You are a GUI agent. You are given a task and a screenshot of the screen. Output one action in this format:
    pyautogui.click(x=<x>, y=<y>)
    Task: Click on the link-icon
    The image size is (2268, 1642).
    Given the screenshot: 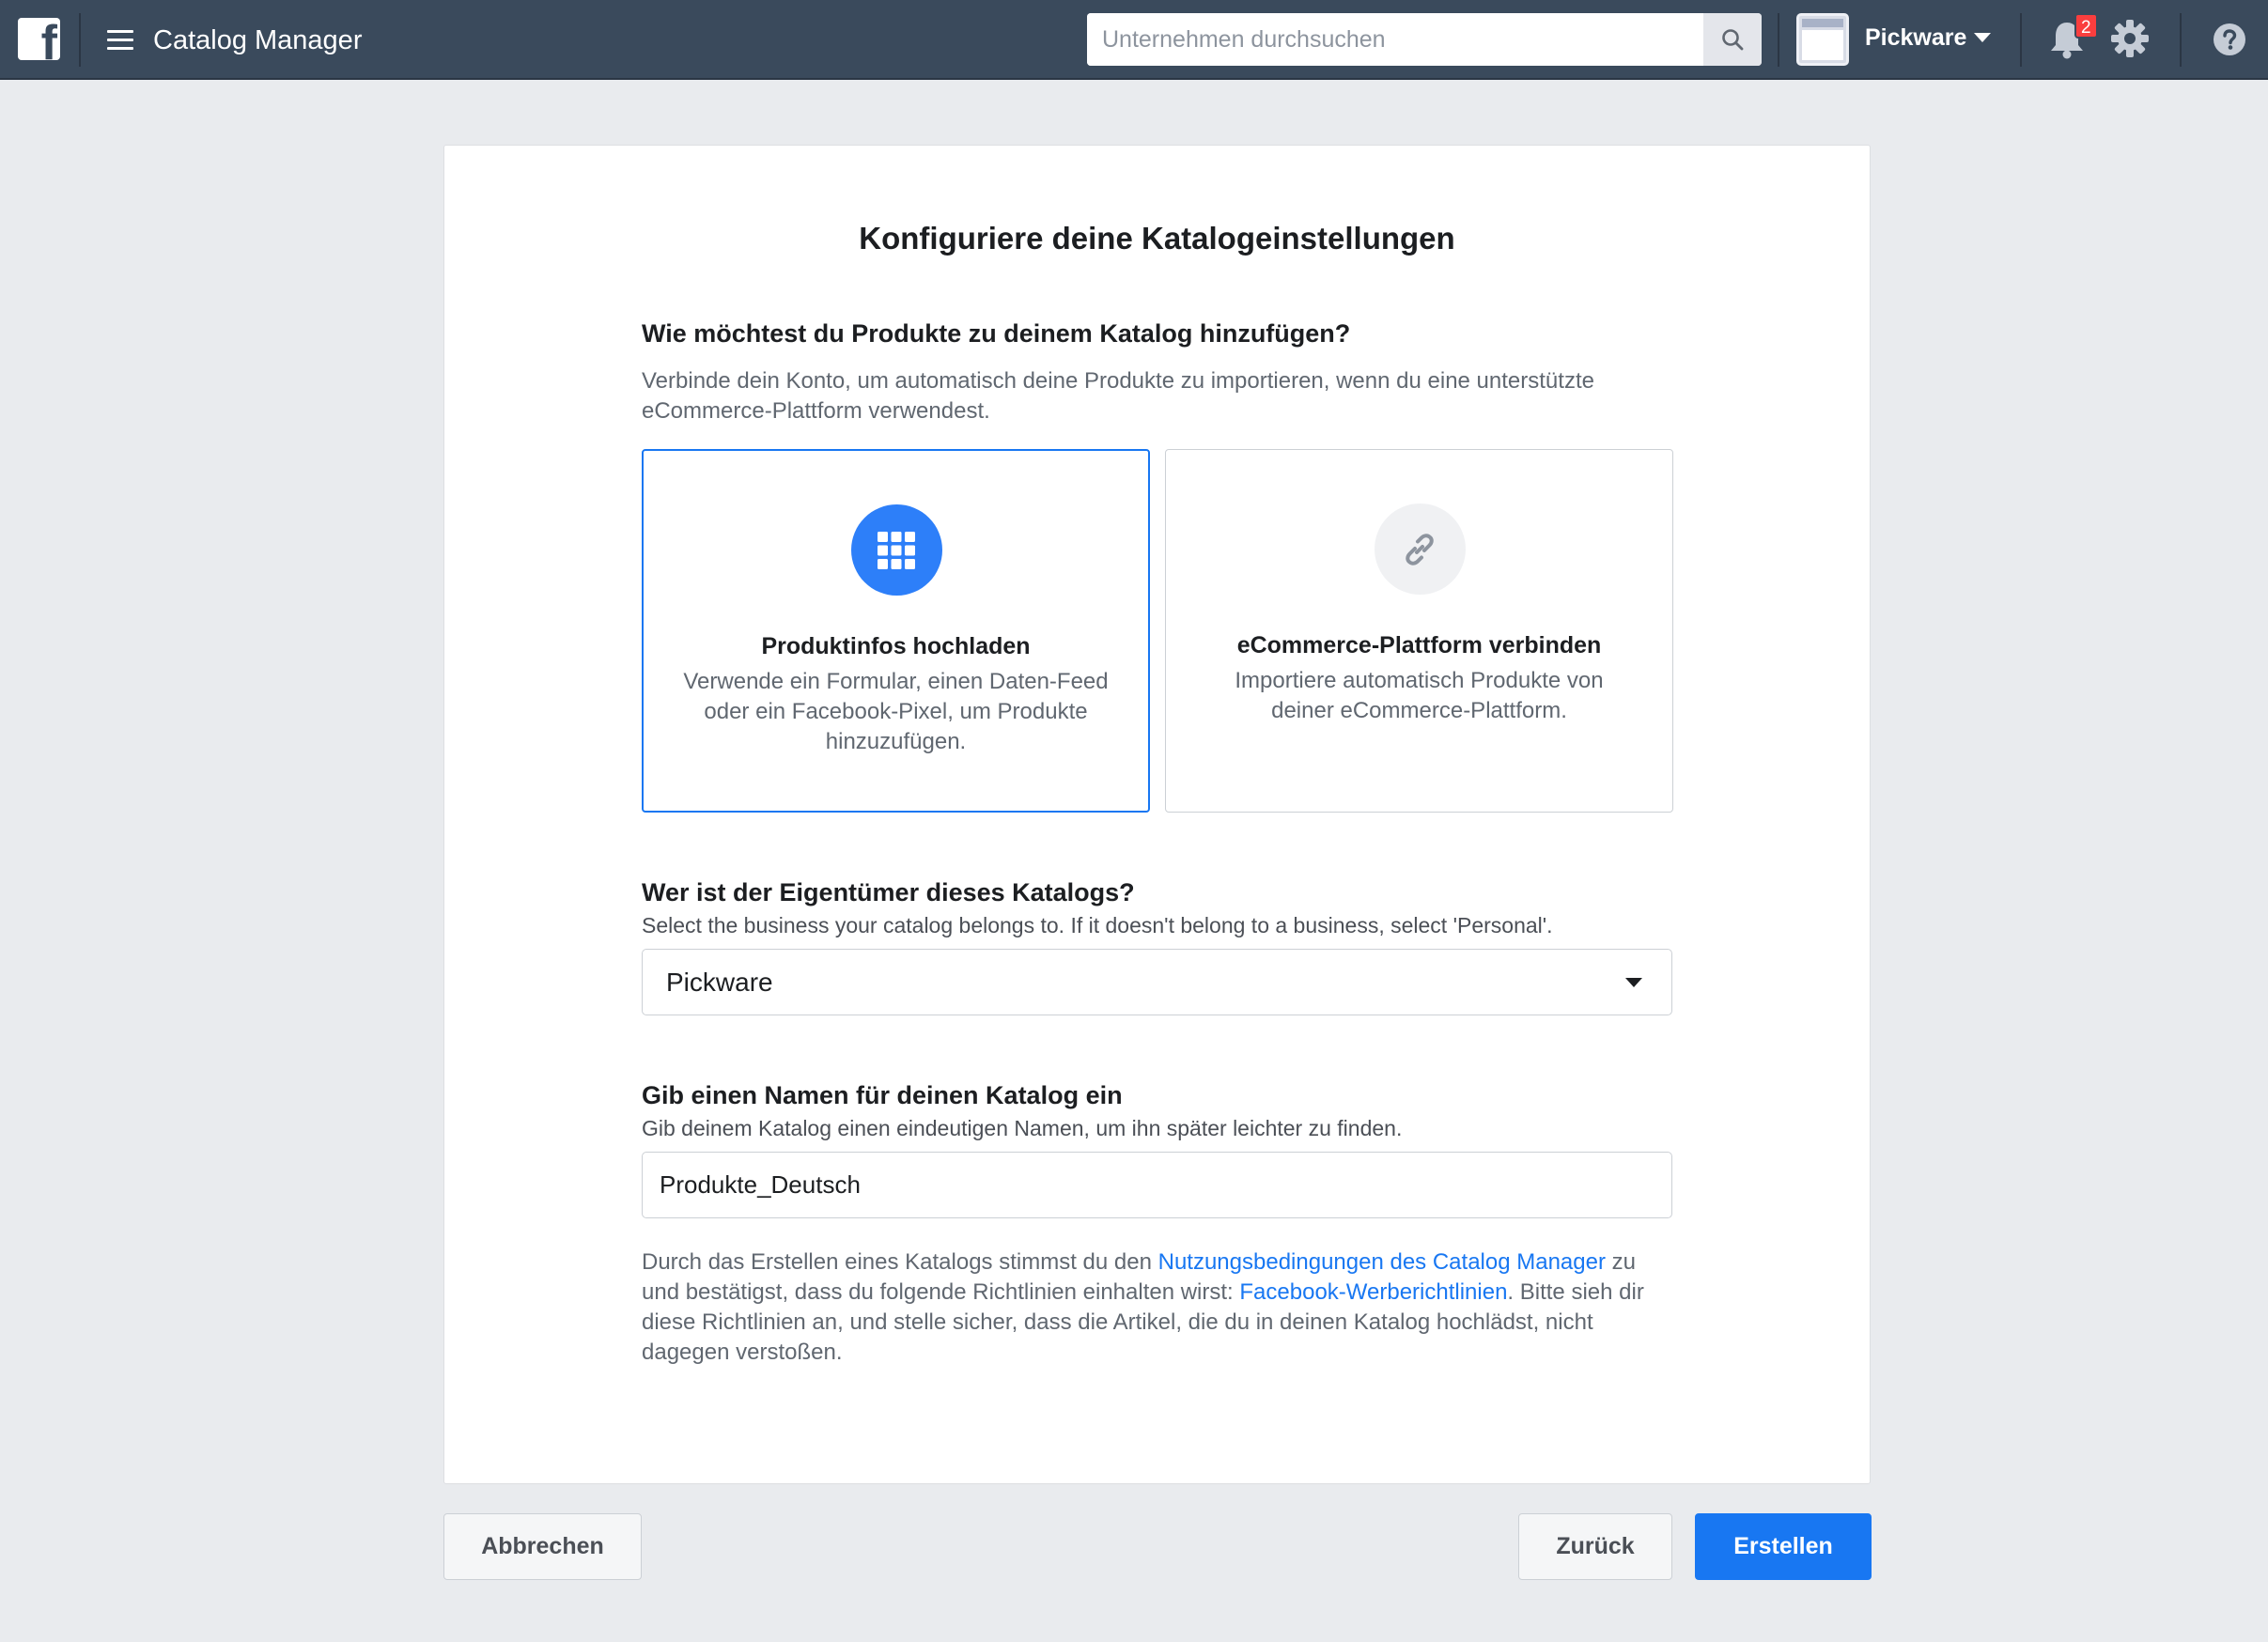 What is the action you would take?
    pyautogui.click(x=1420, y=549)
    